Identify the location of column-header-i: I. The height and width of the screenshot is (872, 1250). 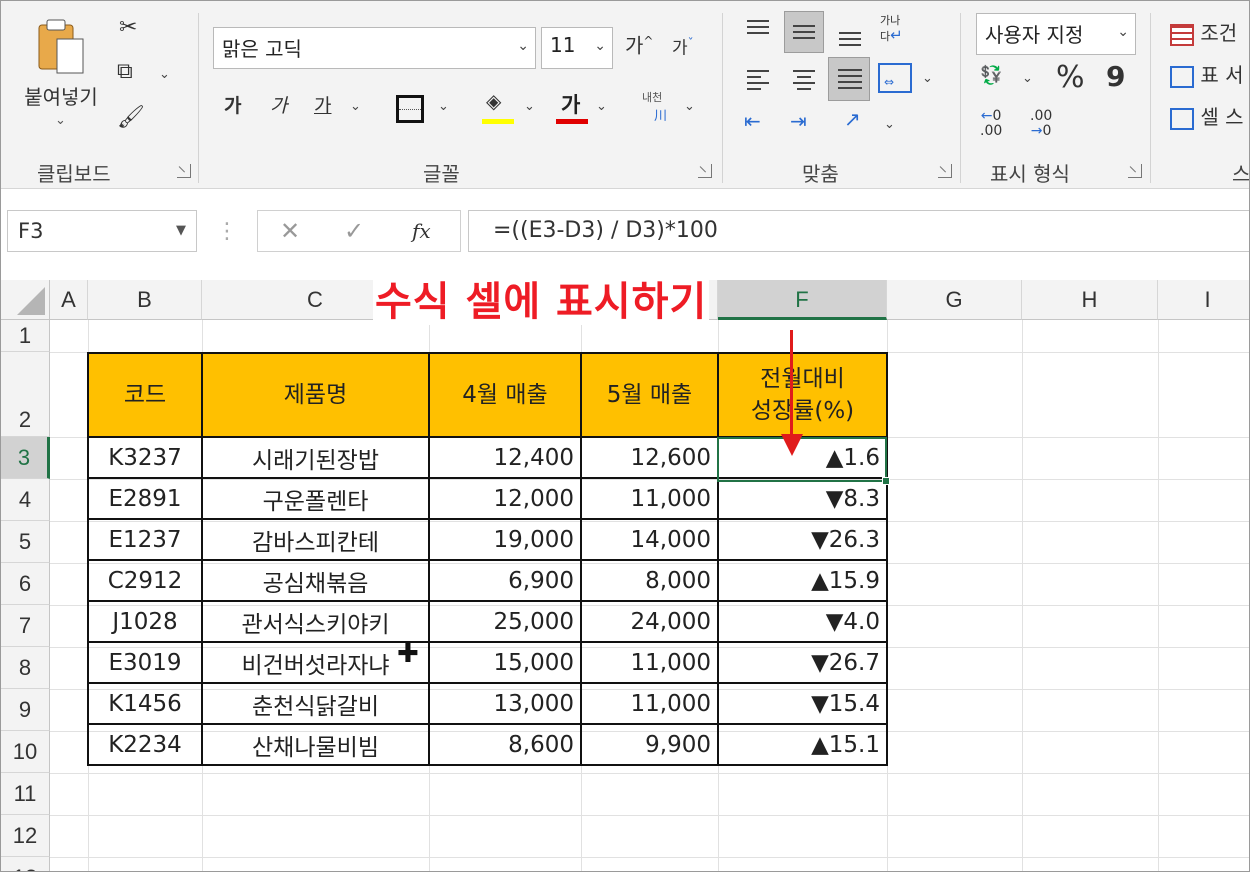
(1203, 300).